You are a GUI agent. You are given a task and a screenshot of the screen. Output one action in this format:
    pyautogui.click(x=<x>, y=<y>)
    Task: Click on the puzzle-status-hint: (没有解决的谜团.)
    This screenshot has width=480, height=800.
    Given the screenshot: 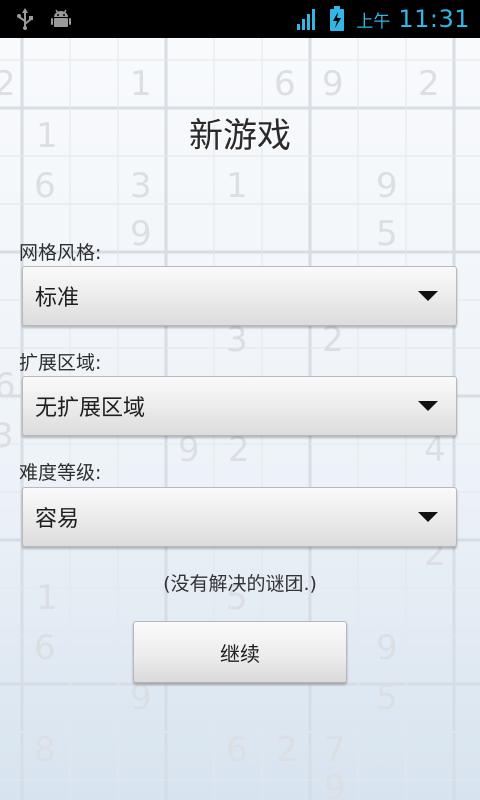 What is the action you would take?
    pyautogui.click(x=240, y=584)
    